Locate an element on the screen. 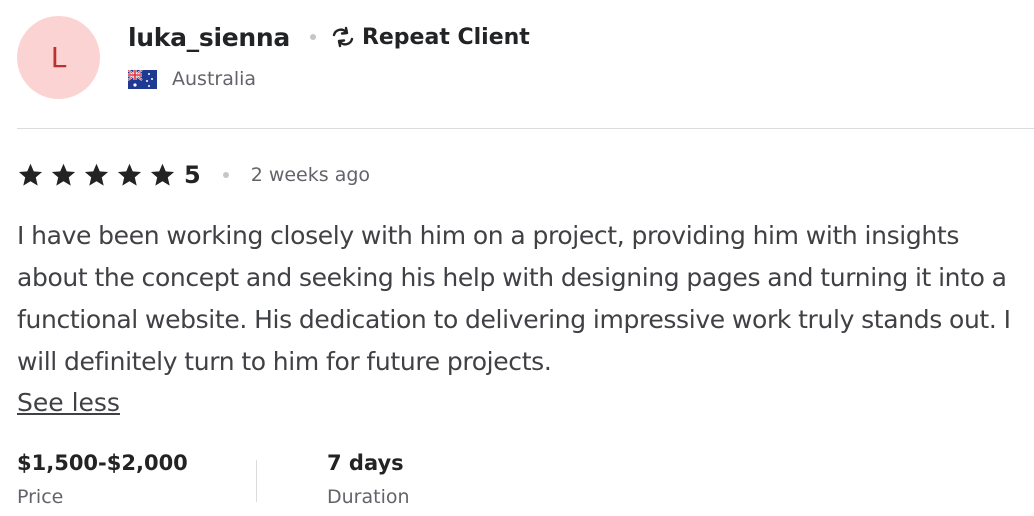 The height and width of the screenshot is (516, 1034). review-time-ago: 2 weeks ago is located at coordinates (310, 175).